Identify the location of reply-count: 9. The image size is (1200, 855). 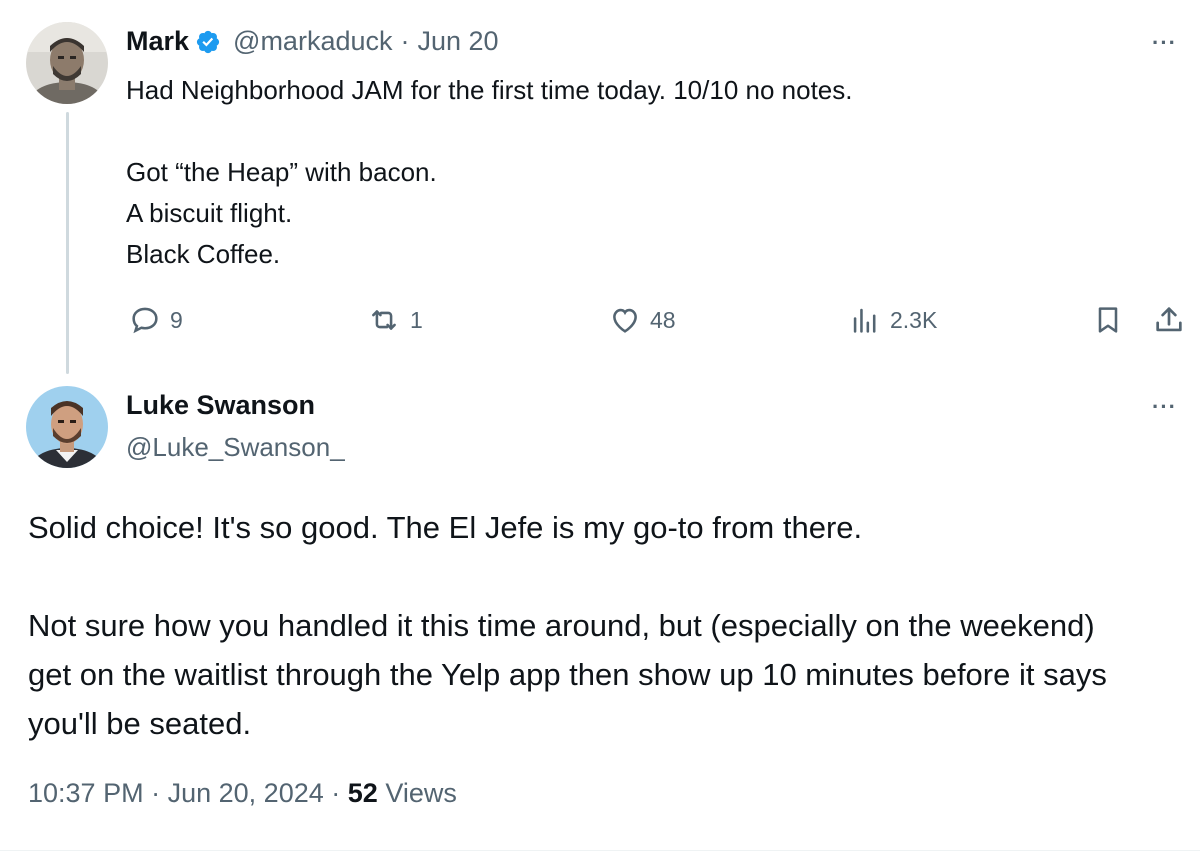
(176, 319).